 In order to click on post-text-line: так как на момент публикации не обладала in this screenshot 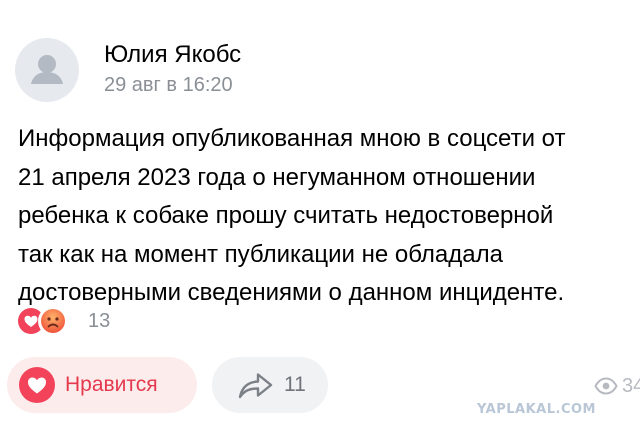, I will do `click(260, 254)`.